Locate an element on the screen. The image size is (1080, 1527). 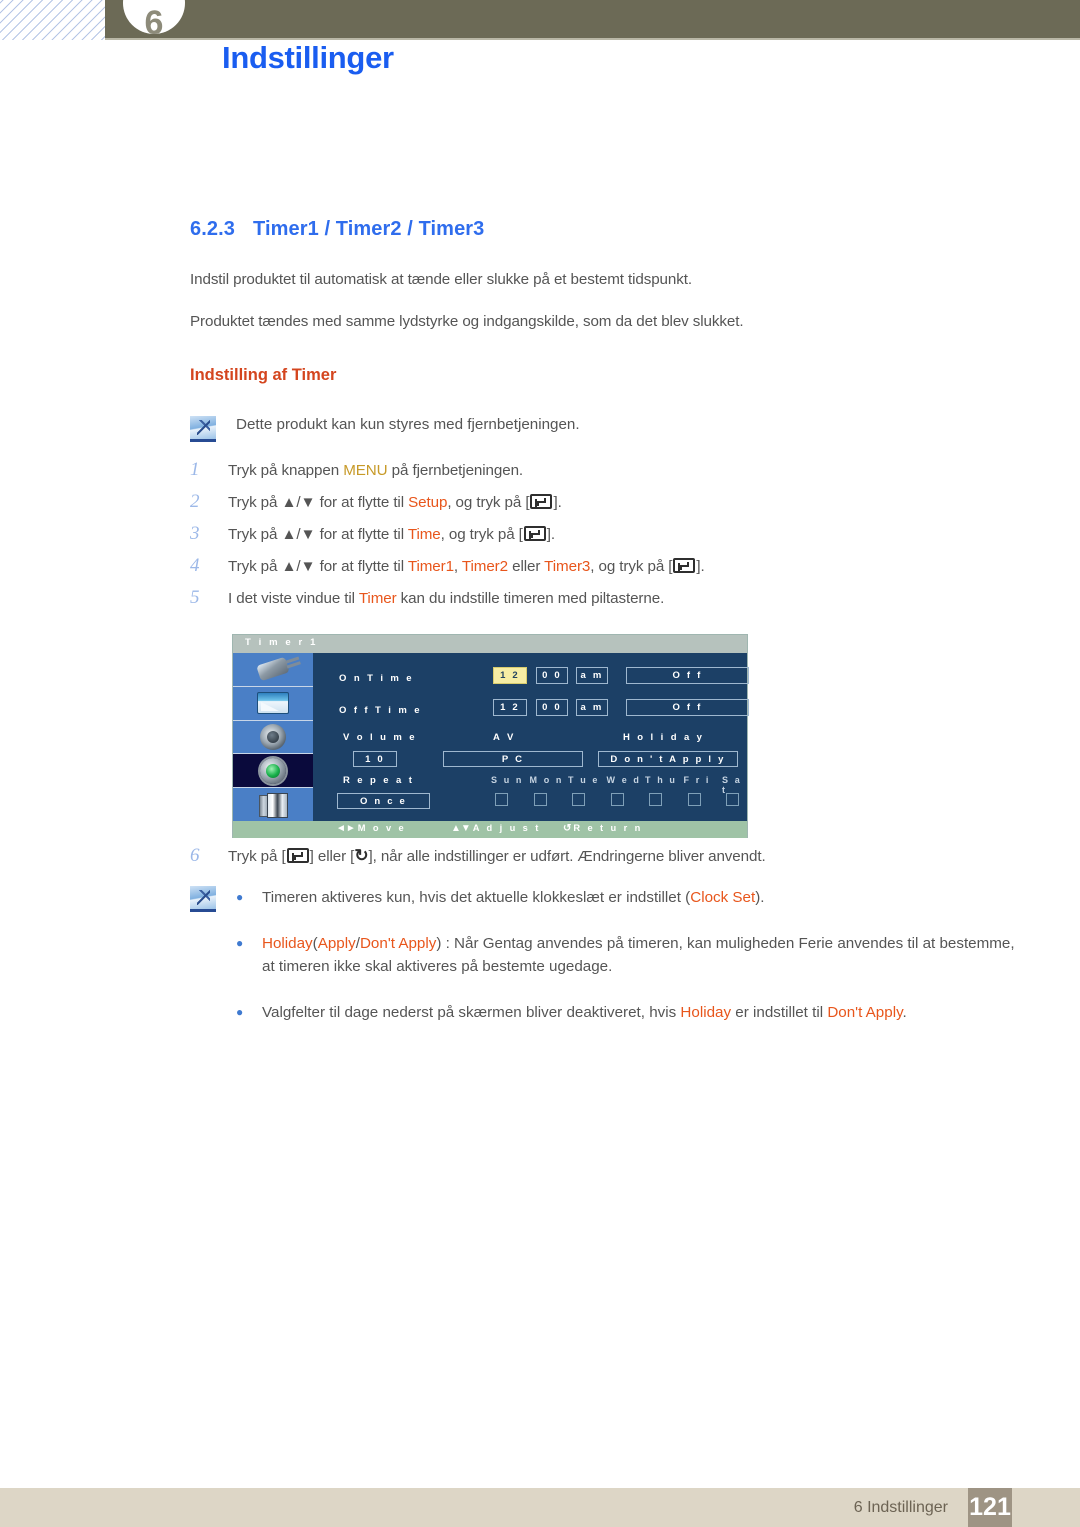
osd-on-time-hour: 1 2 is located at coordinates (510, 675).